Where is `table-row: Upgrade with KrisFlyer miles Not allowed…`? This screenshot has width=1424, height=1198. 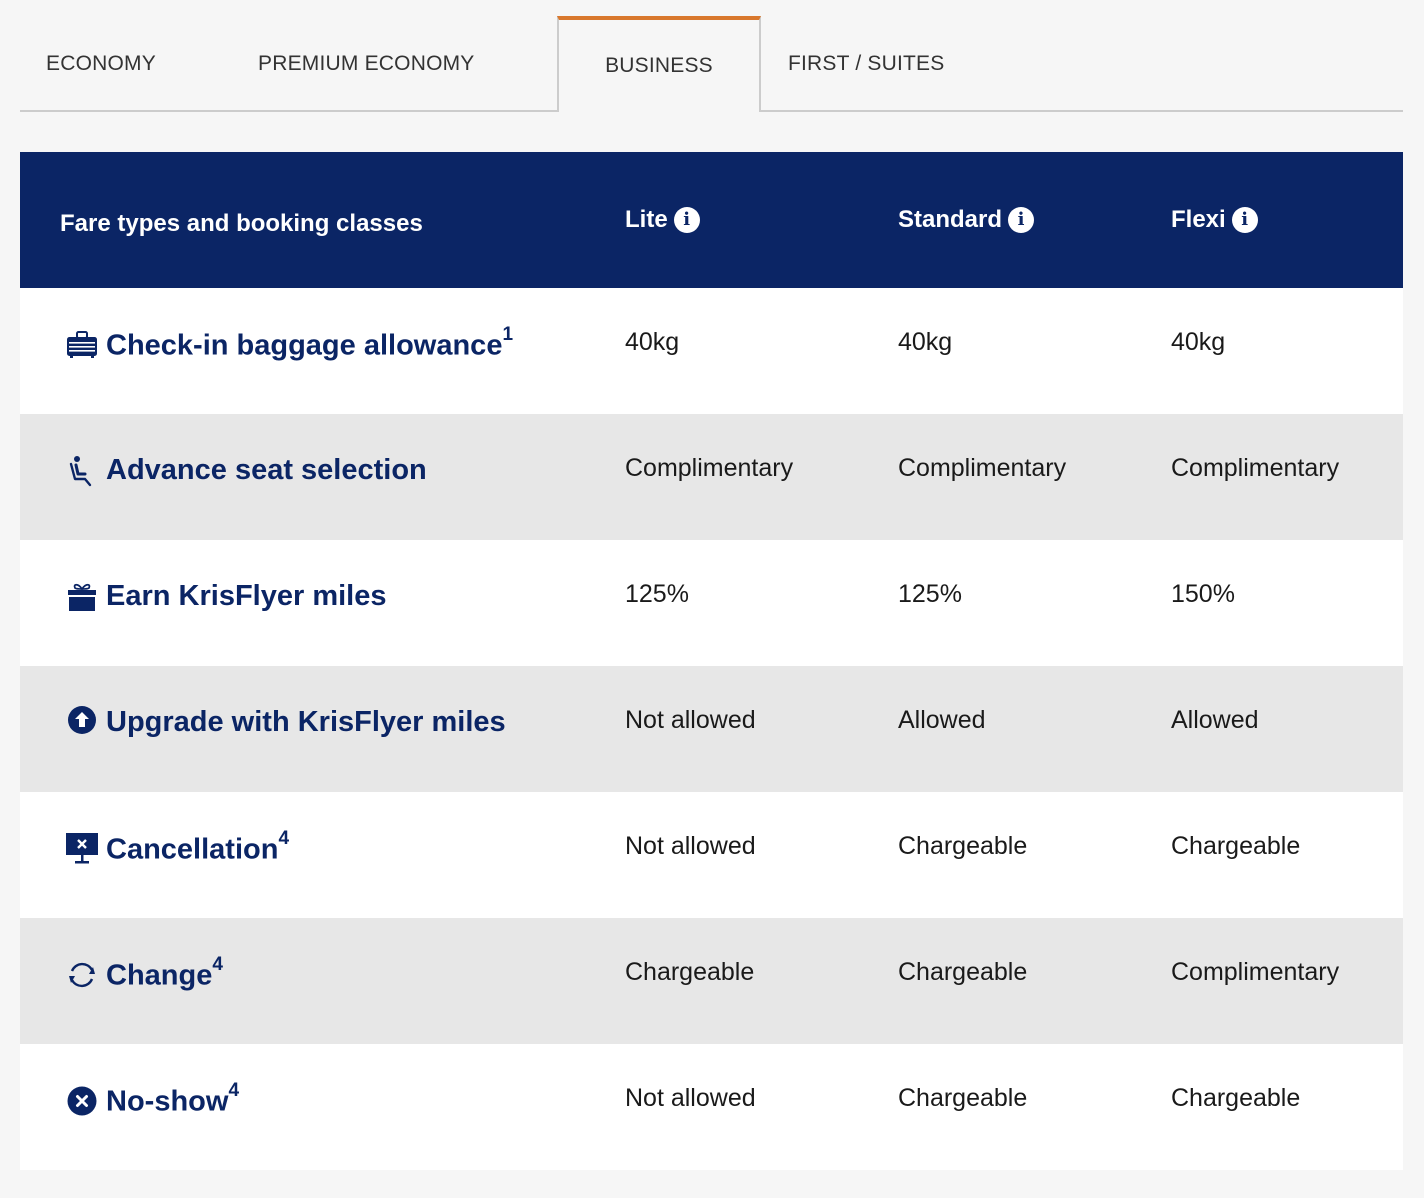 table-row: Upgrade with KrisFlyer miles Not allowed… is located at coordinates (711, 729).